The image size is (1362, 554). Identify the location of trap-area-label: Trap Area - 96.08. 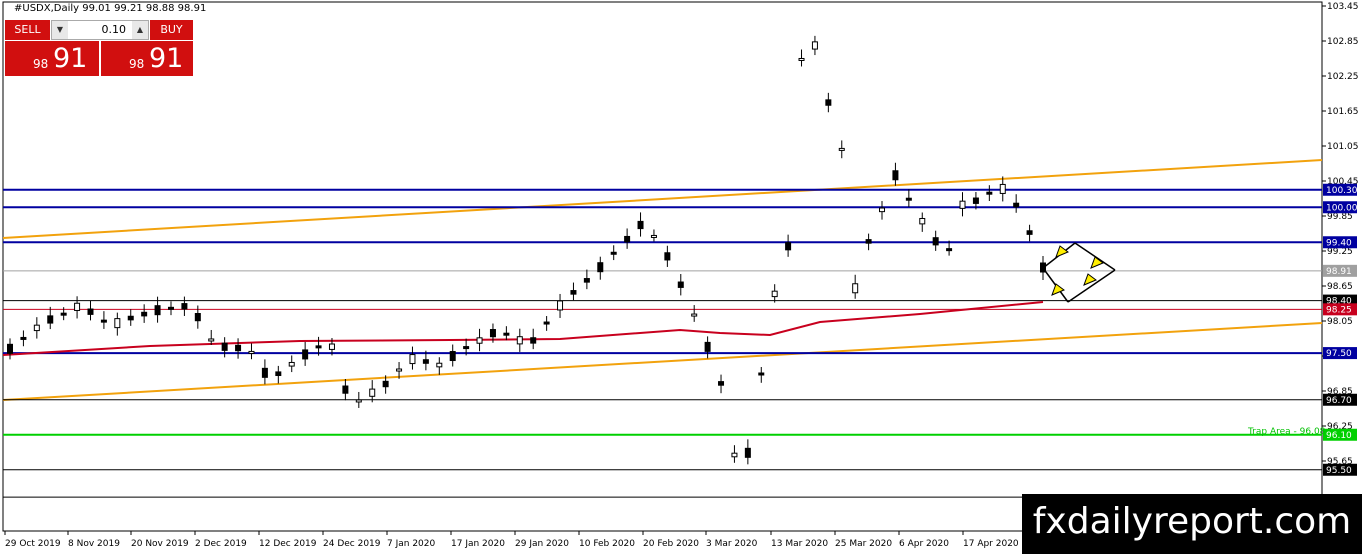
(1286, 432).